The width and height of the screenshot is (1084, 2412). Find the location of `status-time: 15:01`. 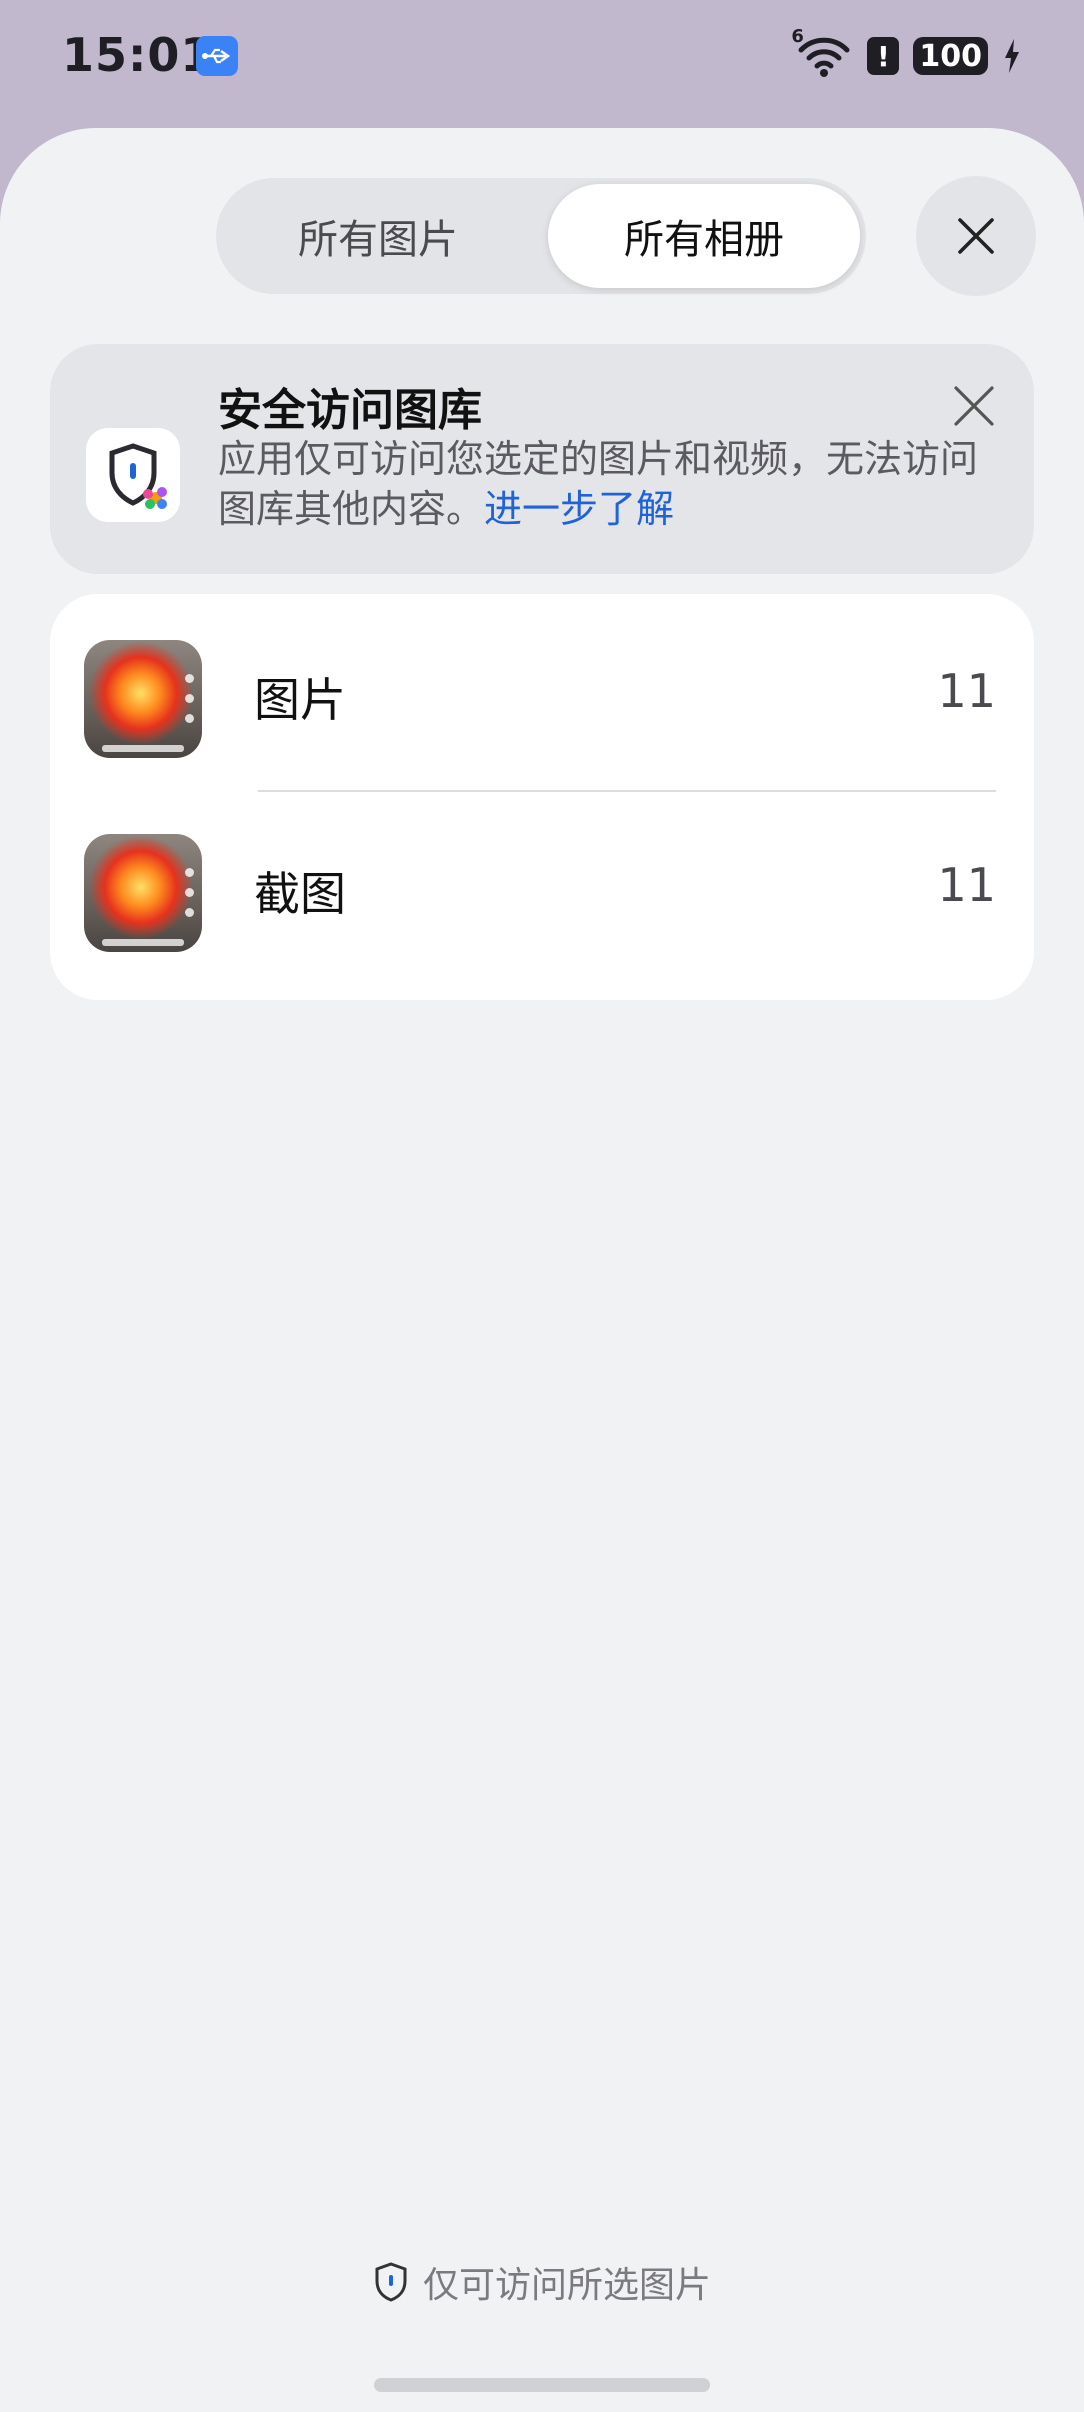

status-time: 15:01 is located at coordinates (138, 55).